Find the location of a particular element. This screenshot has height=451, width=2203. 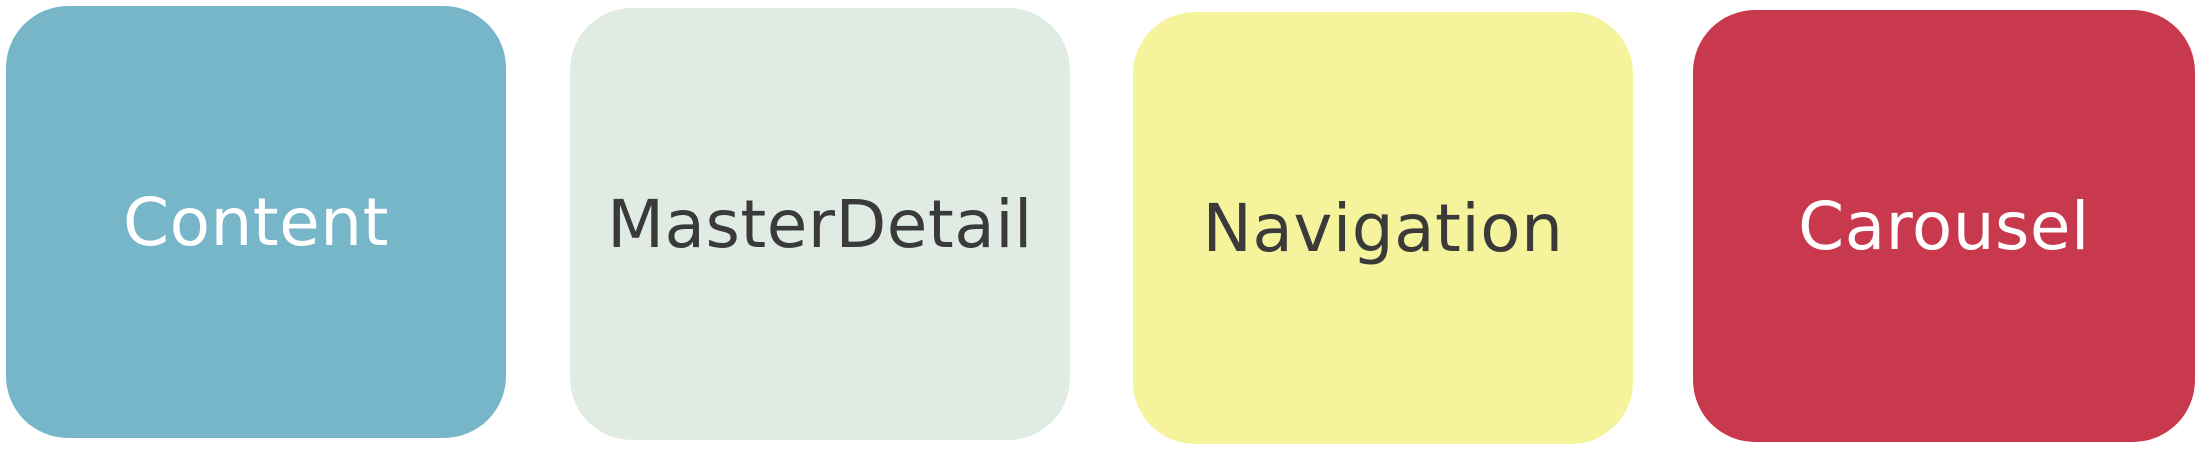

tile-carousel-label: Carousel is located at coordinates (1944, 226).